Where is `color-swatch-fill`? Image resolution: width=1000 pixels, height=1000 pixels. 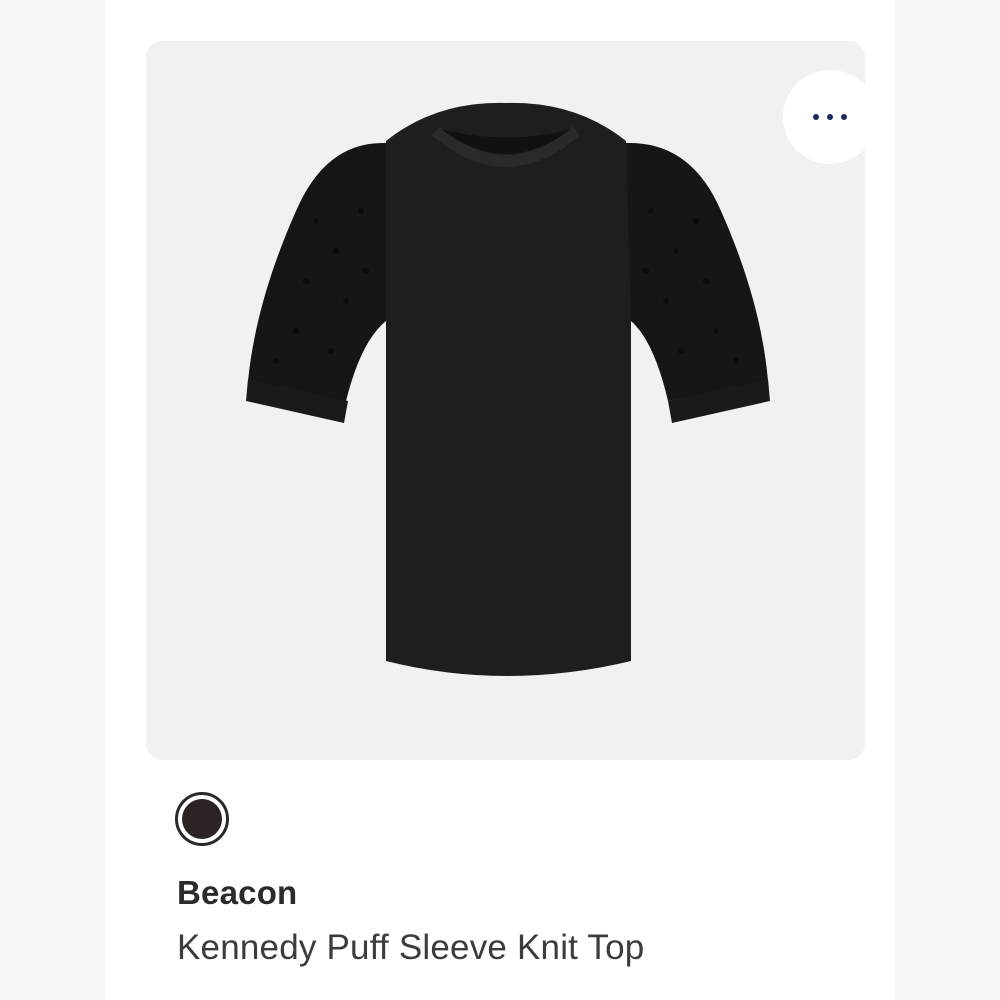
color-swatch-fill is located at coordinates (202, 819).